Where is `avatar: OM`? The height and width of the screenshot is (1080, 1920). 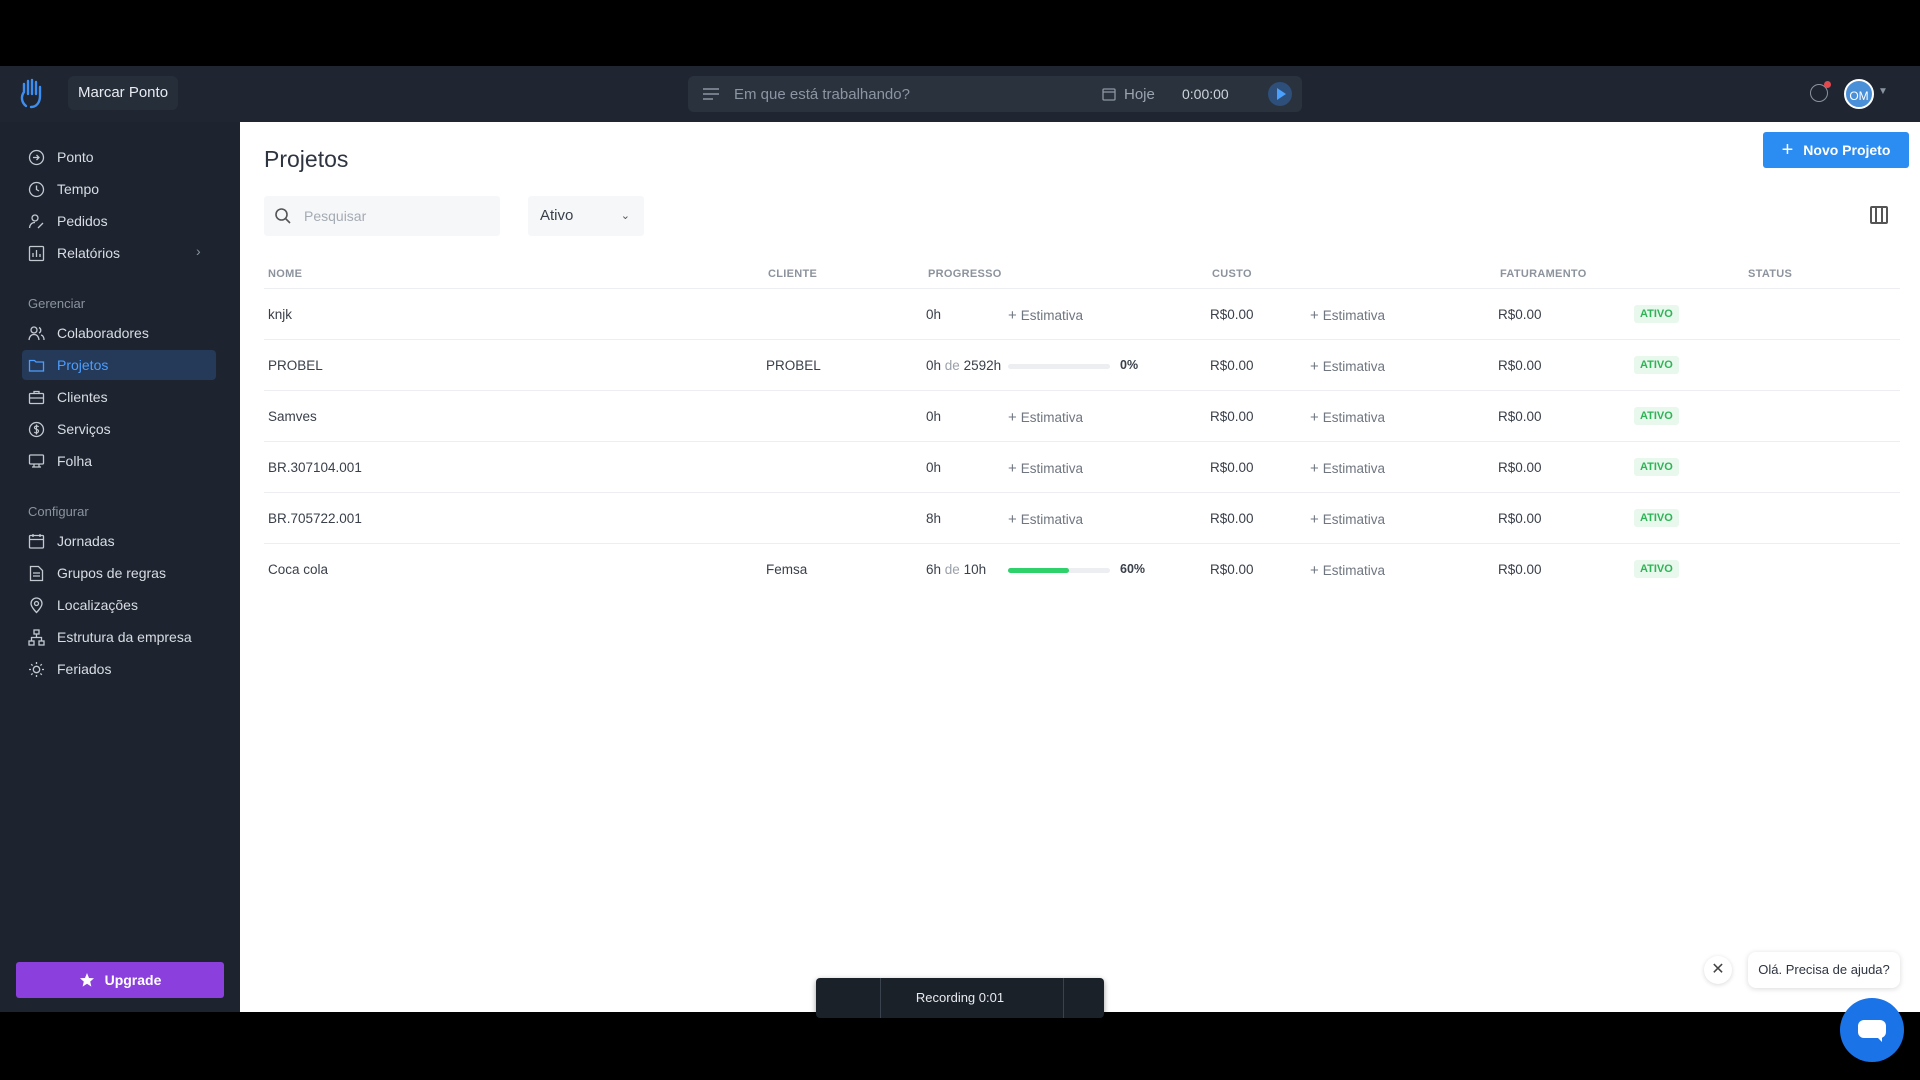
avatar: OM is located at coordinates (1859, 94).